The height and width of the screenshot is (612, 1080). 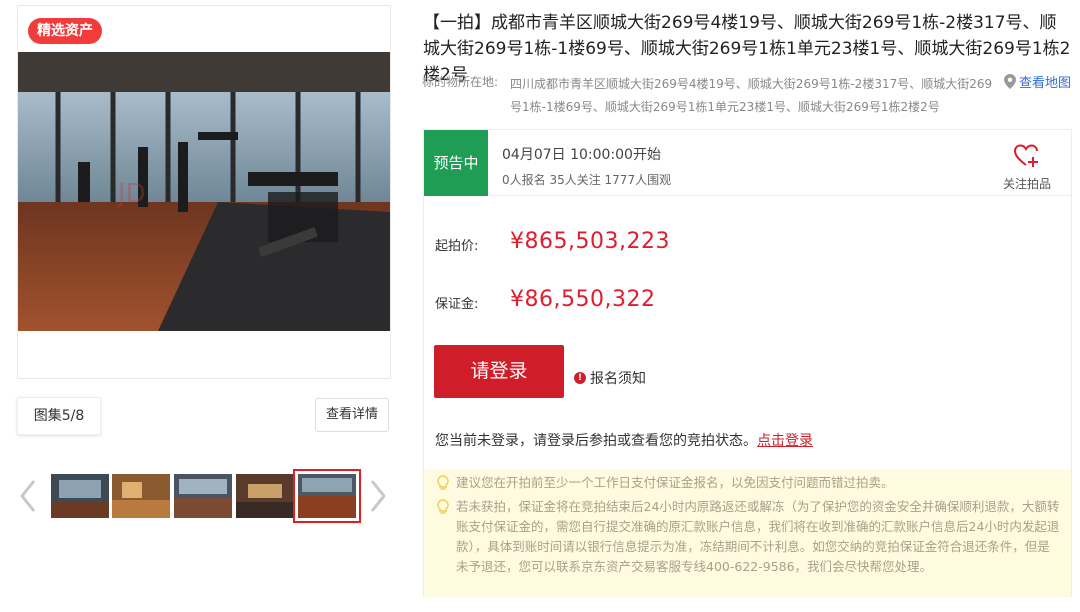 I want to click on view-map-link: 查看地图, so click(x=1037, y=81).